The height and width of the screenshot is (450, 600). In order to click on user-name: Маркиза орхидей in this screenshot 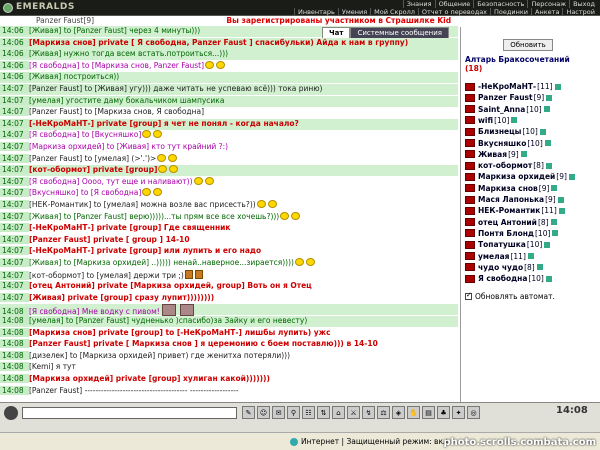, I will do `click(516, 176)`.